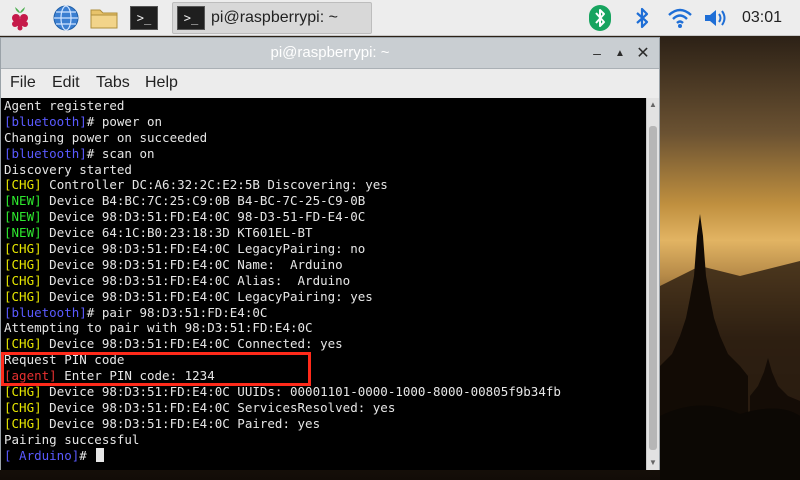  Describe the element at coordinates (762, 18) in the screenshot. I see `clock: 03:01` at that location.